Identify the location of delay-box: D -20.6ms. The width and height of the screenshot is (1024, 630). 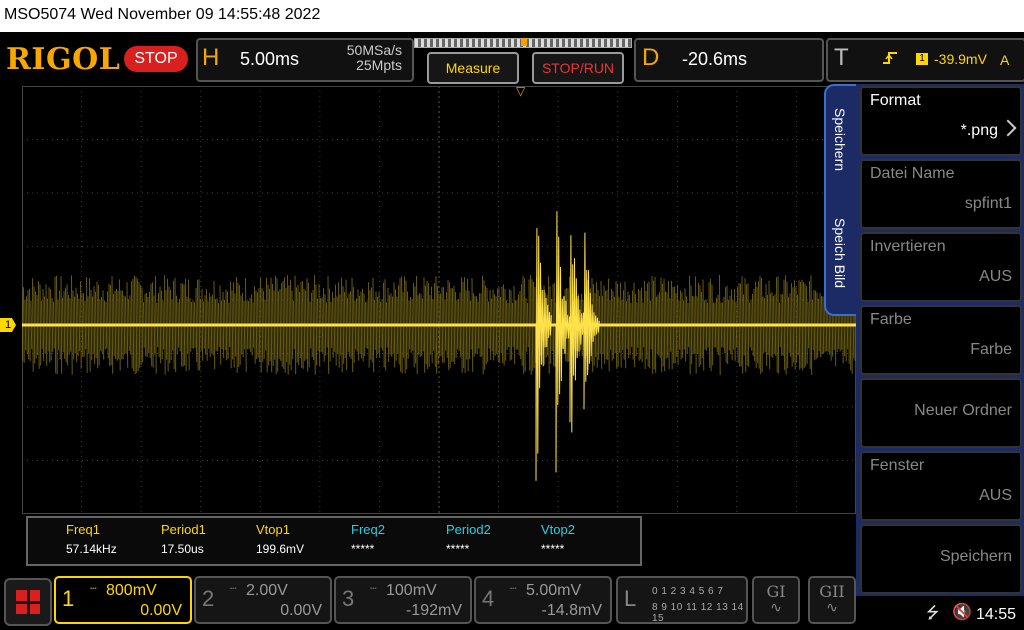
(729, 60).